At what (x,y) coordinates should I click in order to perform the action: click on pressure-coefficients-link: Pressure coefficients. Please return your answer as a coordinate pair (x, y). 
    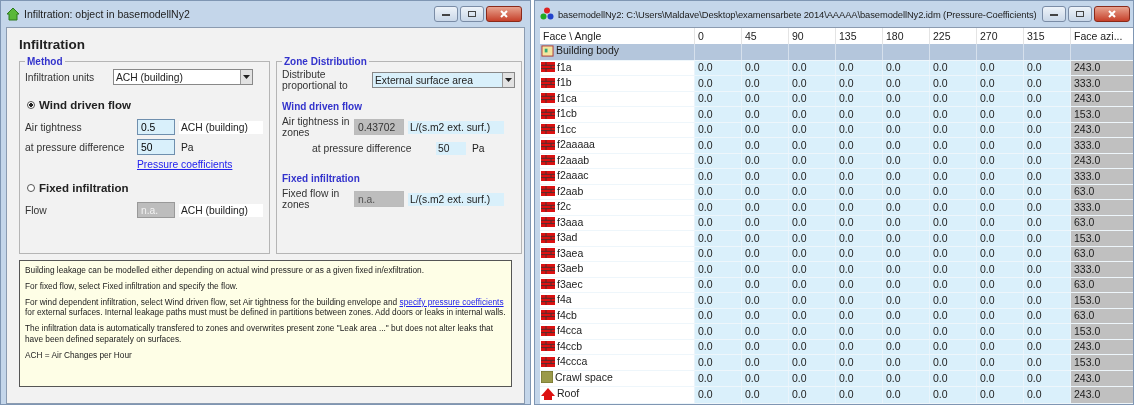
    Looking at the image, I should click on (185, 164).